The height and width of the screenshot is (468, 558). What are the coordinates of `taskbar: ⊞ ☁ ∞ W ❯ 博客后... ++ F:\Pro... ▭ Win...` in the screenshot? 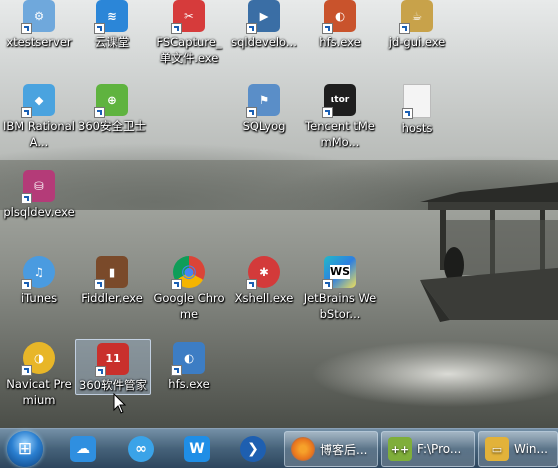 It's located at (279, 448).